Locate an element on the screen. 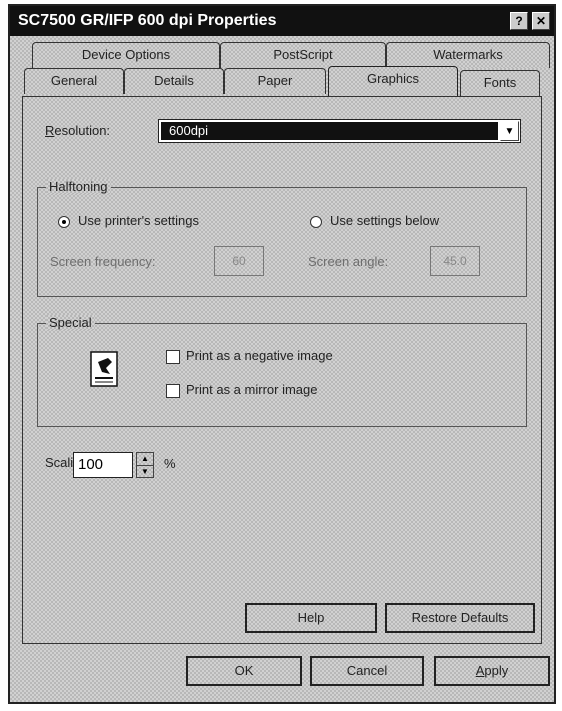  cancel-button: Cancel is located at coordinates (367, 671).